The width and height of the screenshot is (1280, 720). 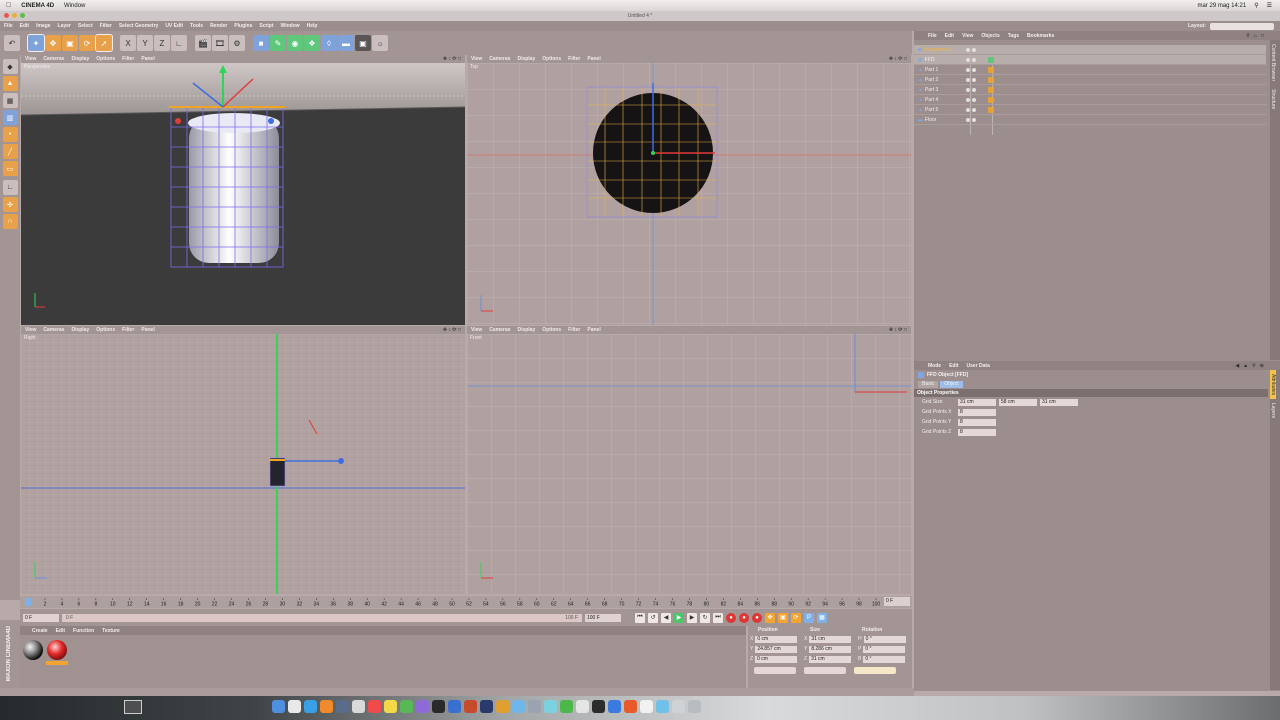 I want to click on rotation-p-field: 0 °, so click(x=884, y=649).